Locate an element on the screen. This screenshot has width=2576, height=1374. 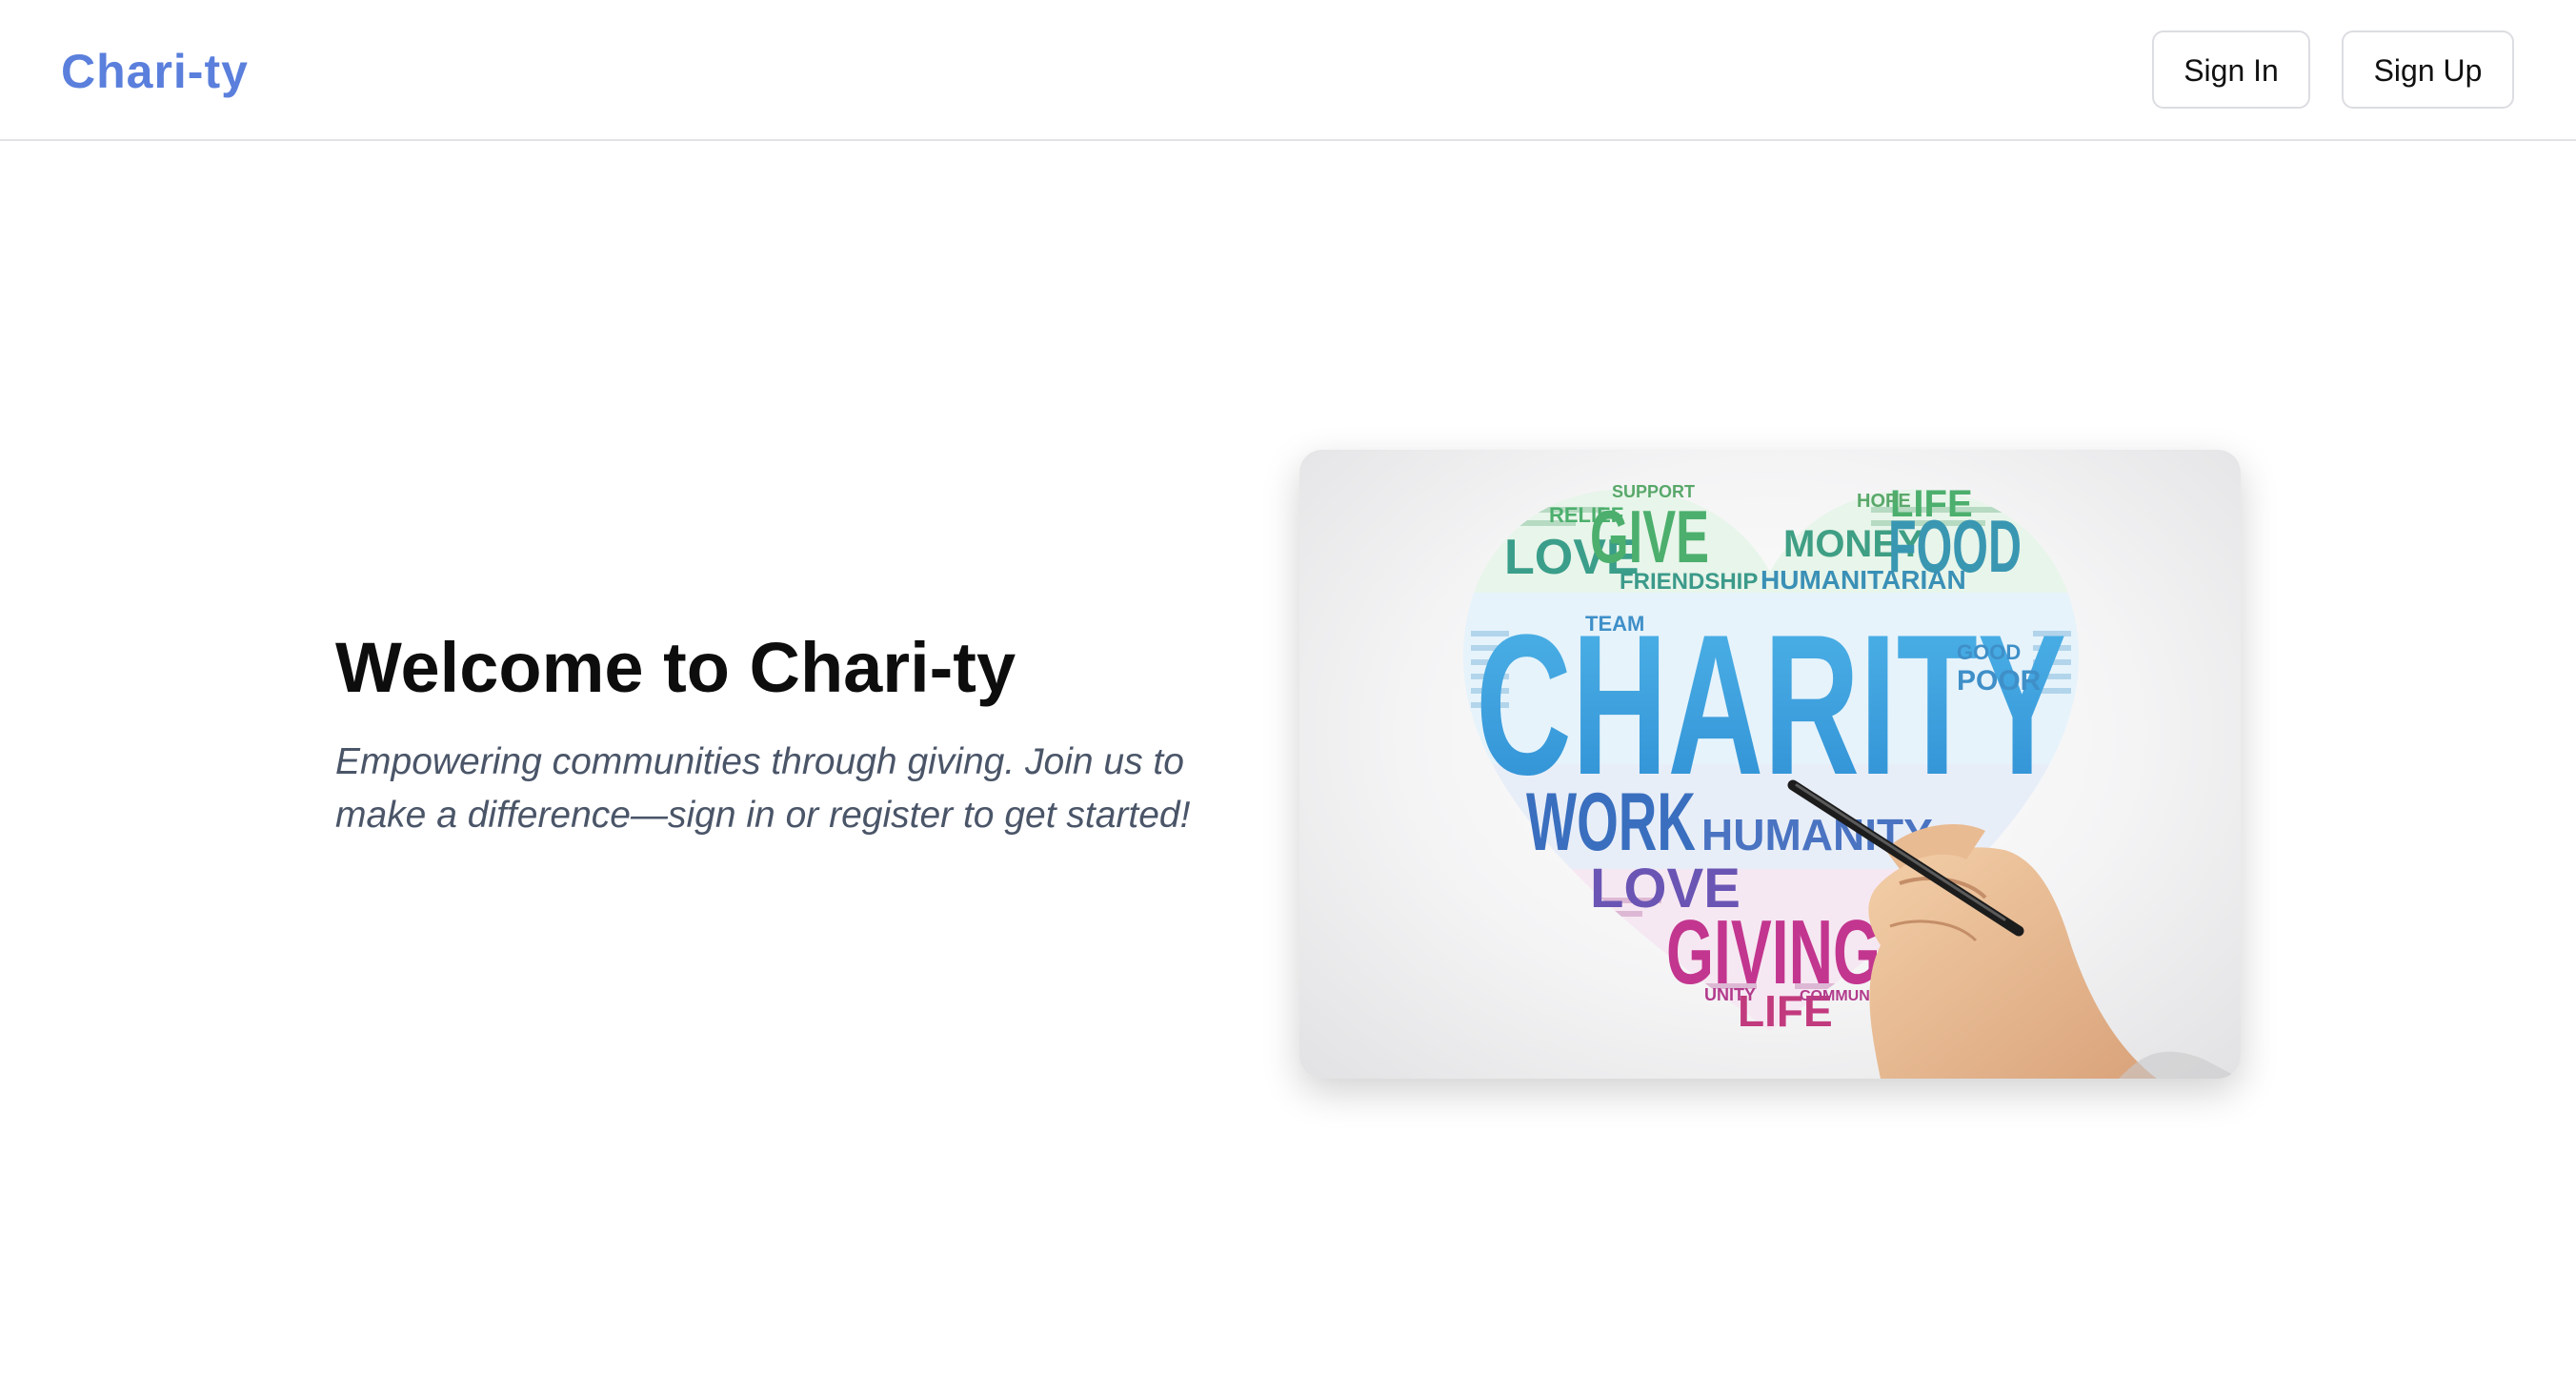
word-unity: UNITY is located at coordinates (1730, 995).